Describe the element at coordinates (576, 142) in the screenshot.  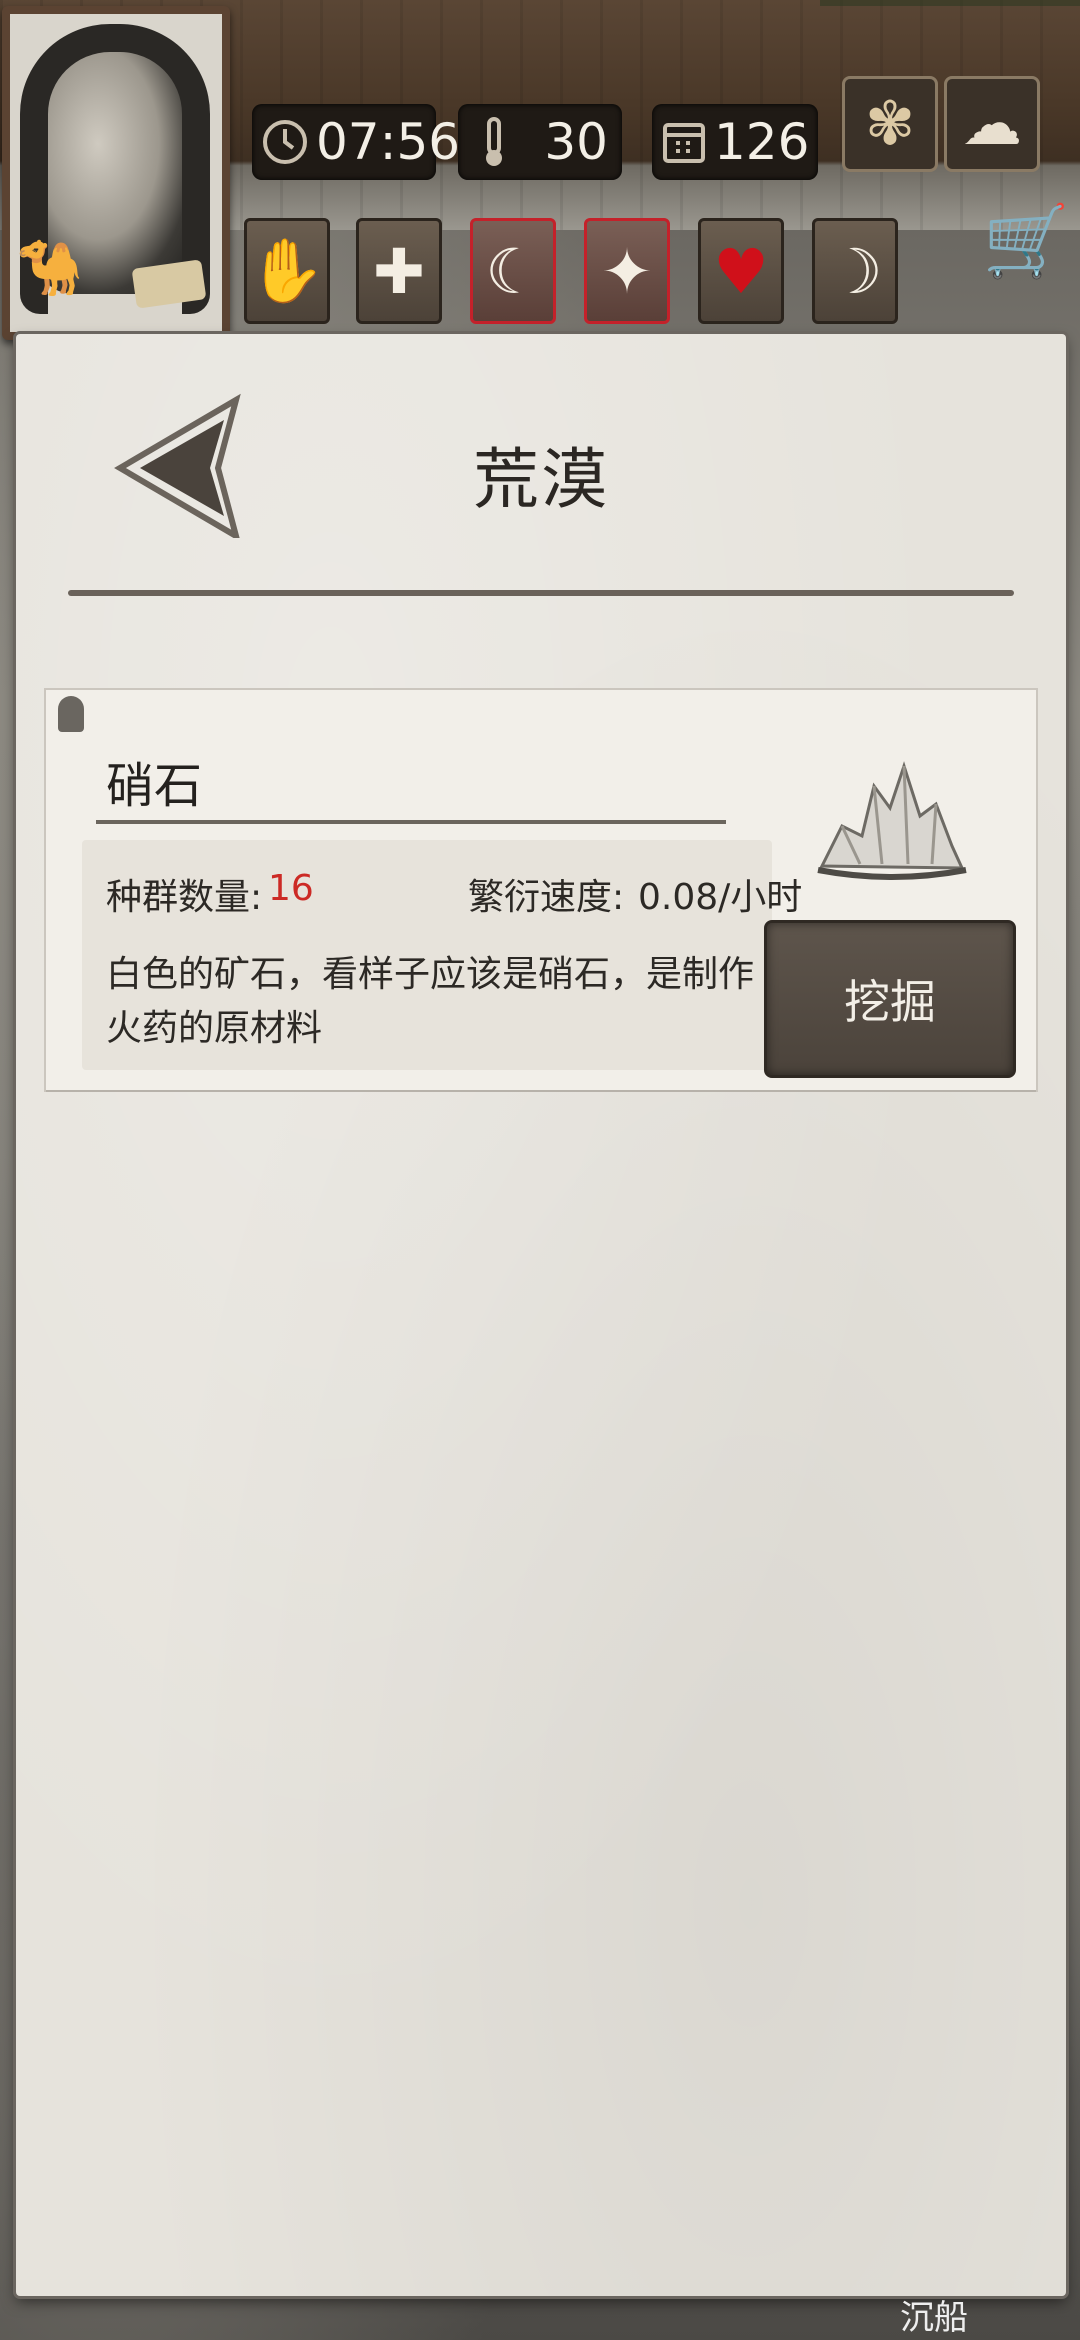
I see `temperature-value: 30` at that location.